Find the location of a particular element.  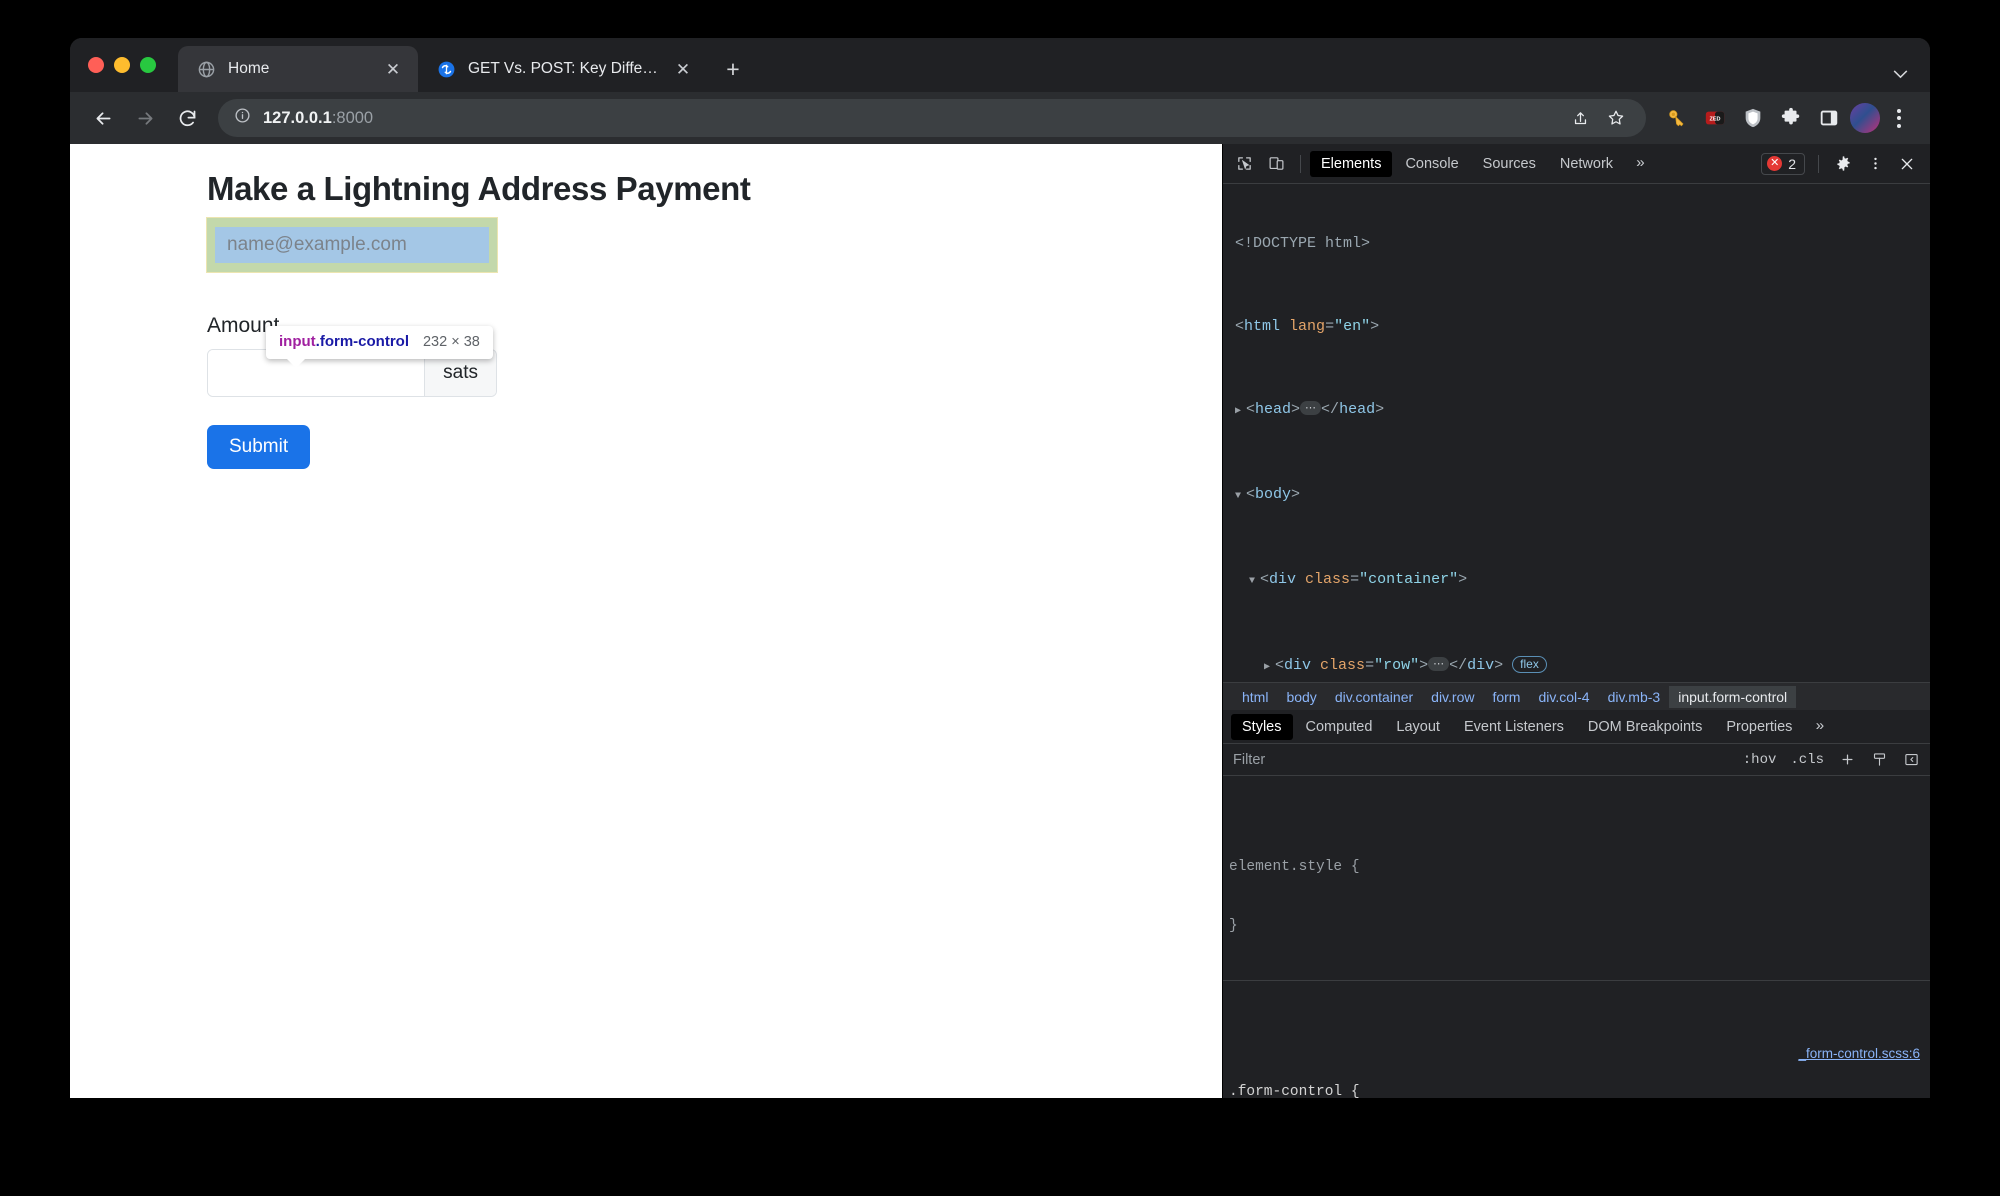

globe-icon is located at coordinates (206, 69).